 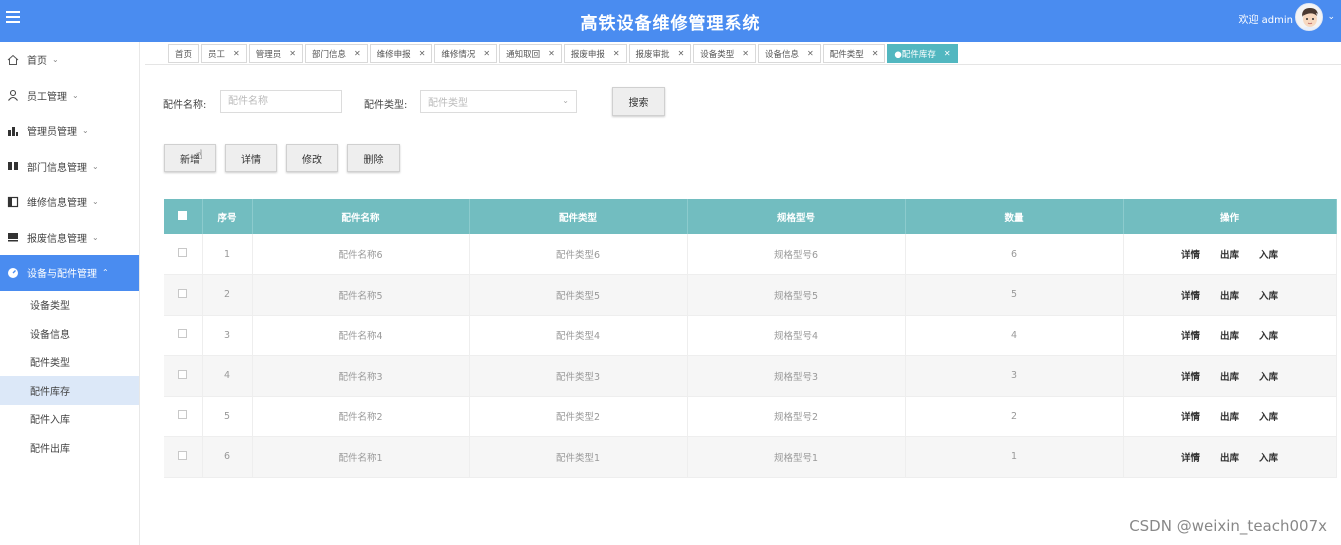 What do you see at coordinates (361, 216) in the screenshot?
I see `column-header: 配件名称` at bounding box center [361, 216].